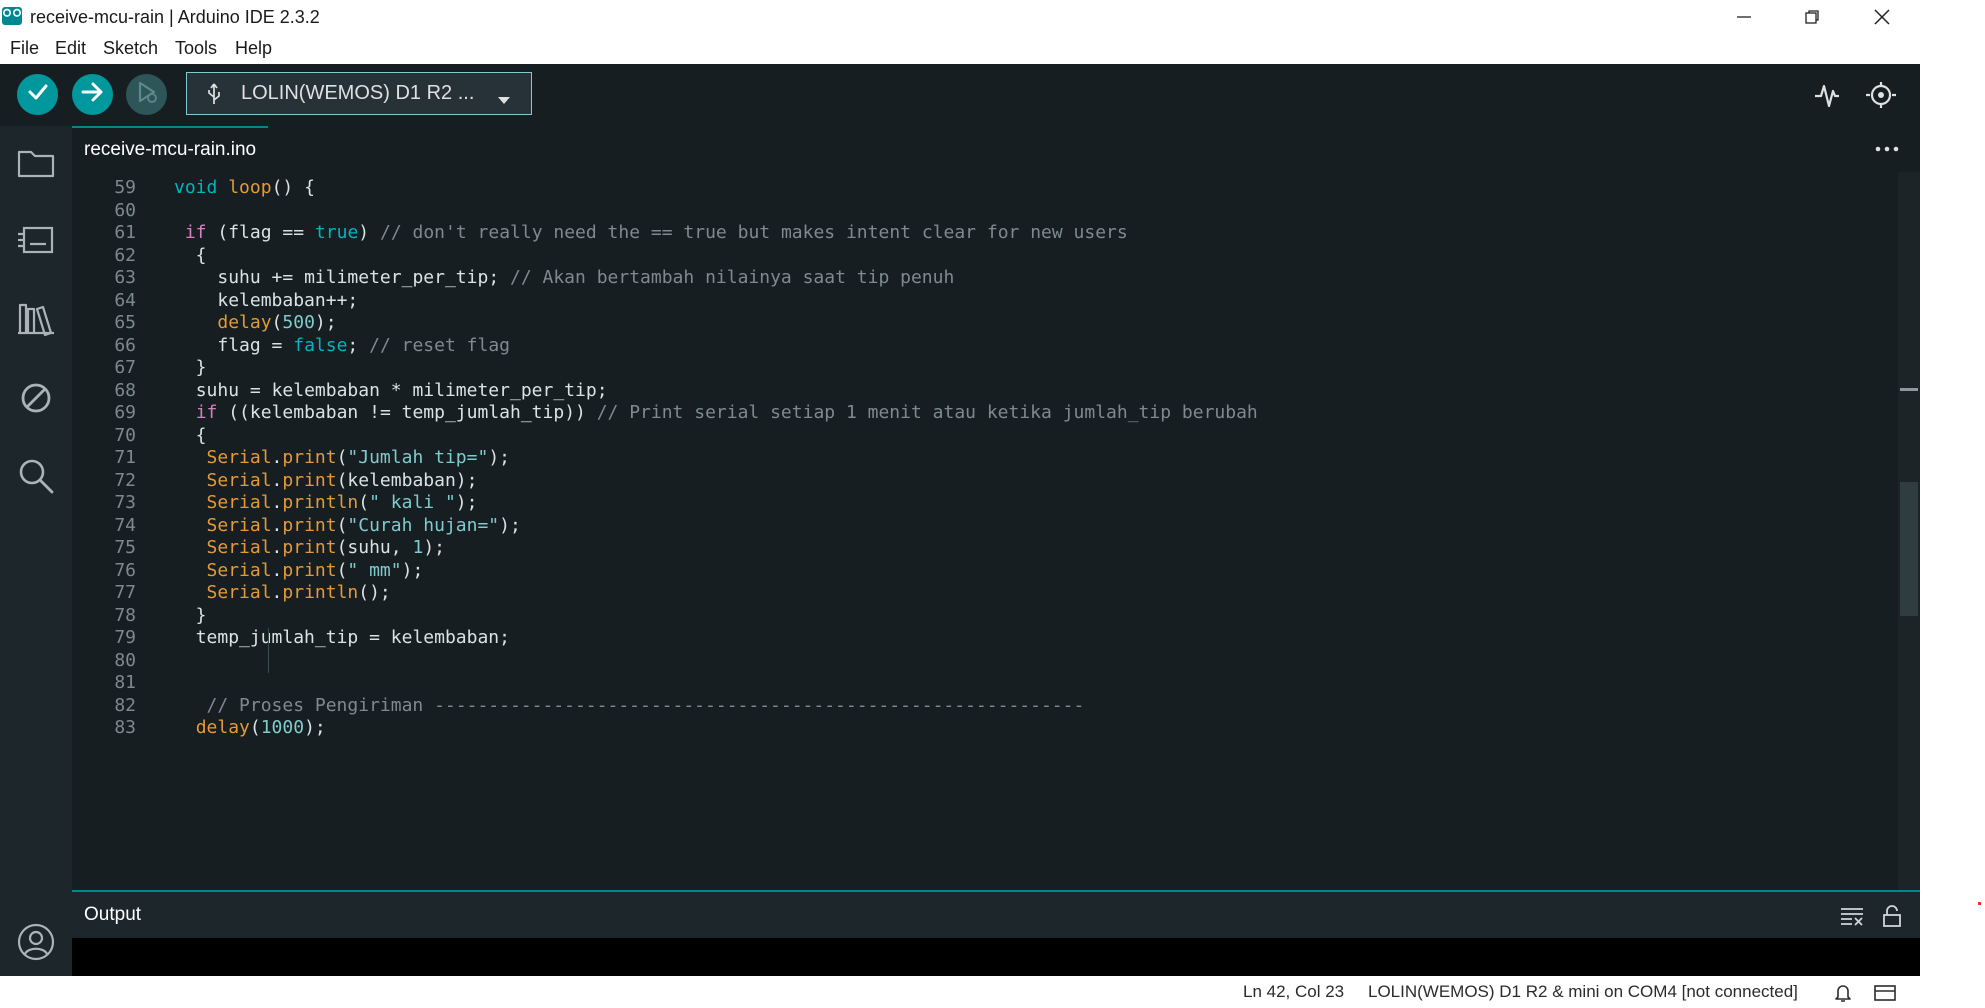 The height and width of the screenshot is (1008, 1985). What do you see at coordinates (1881, 97) in the screenshot?
I see `serial-monitor-icon` at bounding box center [1881, 97].